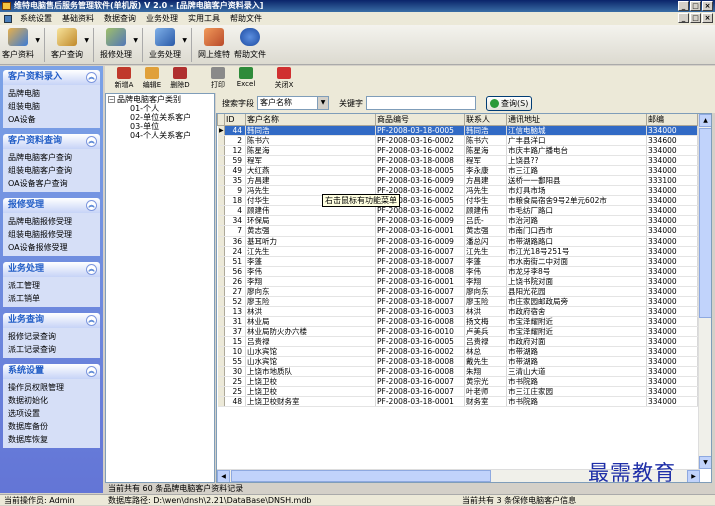 The width and height of the screenshot is (715, 506). I want to click on scroll-left-icon: ◀, so click(223, 476).